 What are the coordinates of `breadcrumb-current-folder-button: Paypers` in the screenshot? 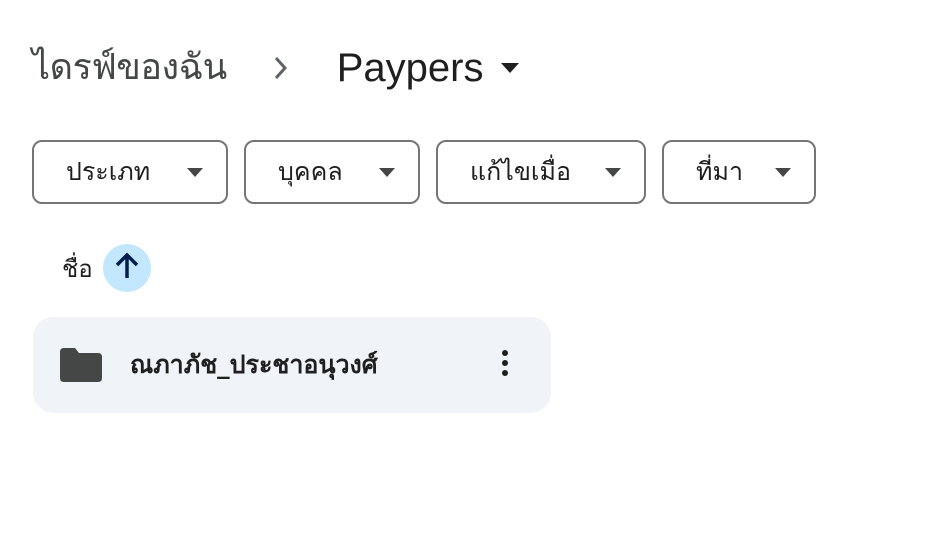 It's located at (428, 68).